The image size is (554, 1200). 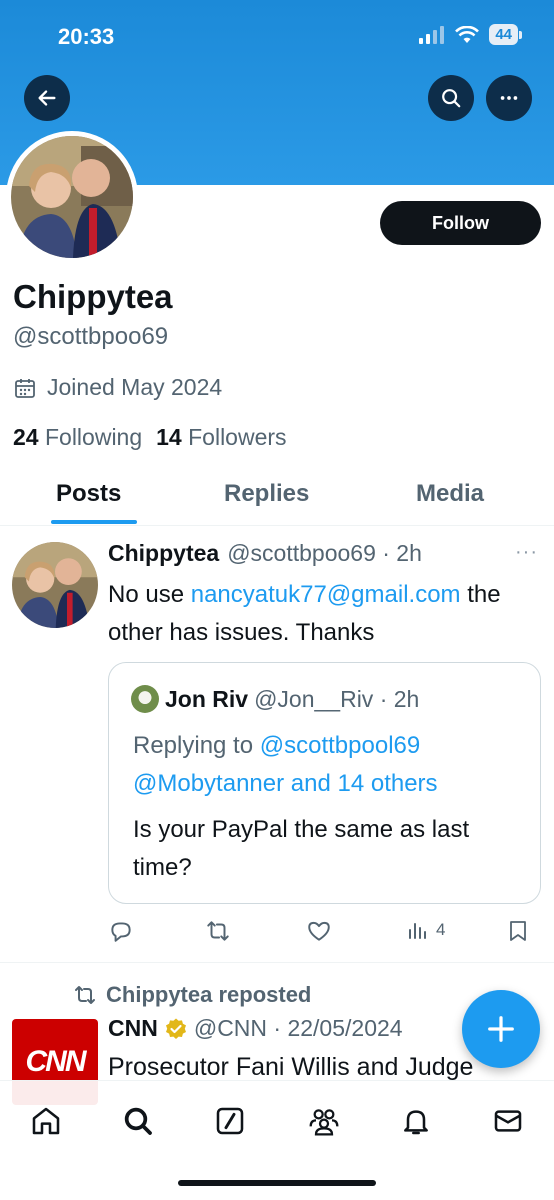 I want to click on nav-home, so click(x=46, y=1121).